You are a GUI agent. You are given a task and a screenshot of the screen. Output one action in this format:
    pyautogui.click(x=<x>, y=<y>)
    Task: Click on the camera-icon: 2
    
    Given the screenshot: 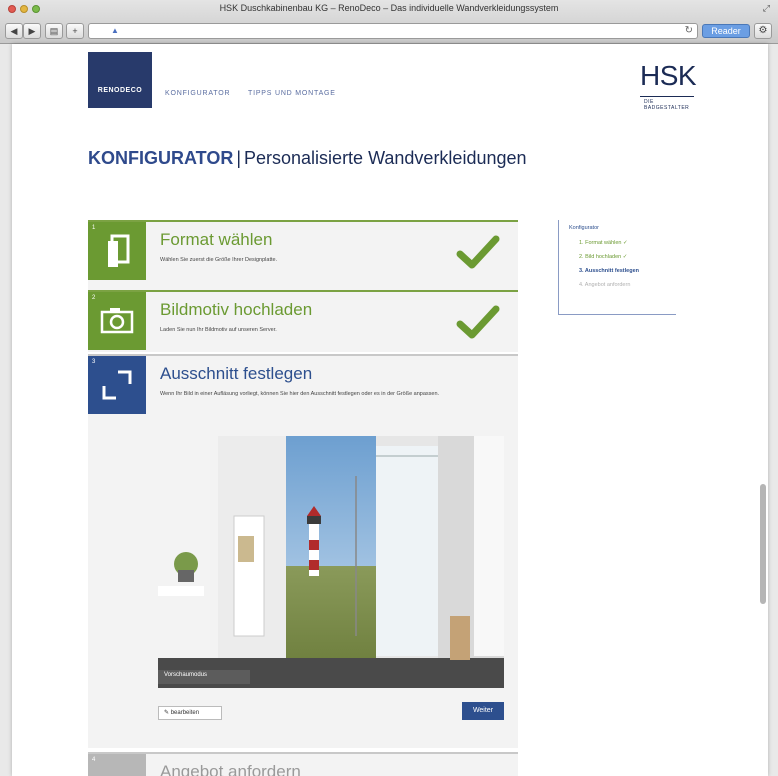 What is the action you would take?
    pyautogui.click(x=117, y=321)
    